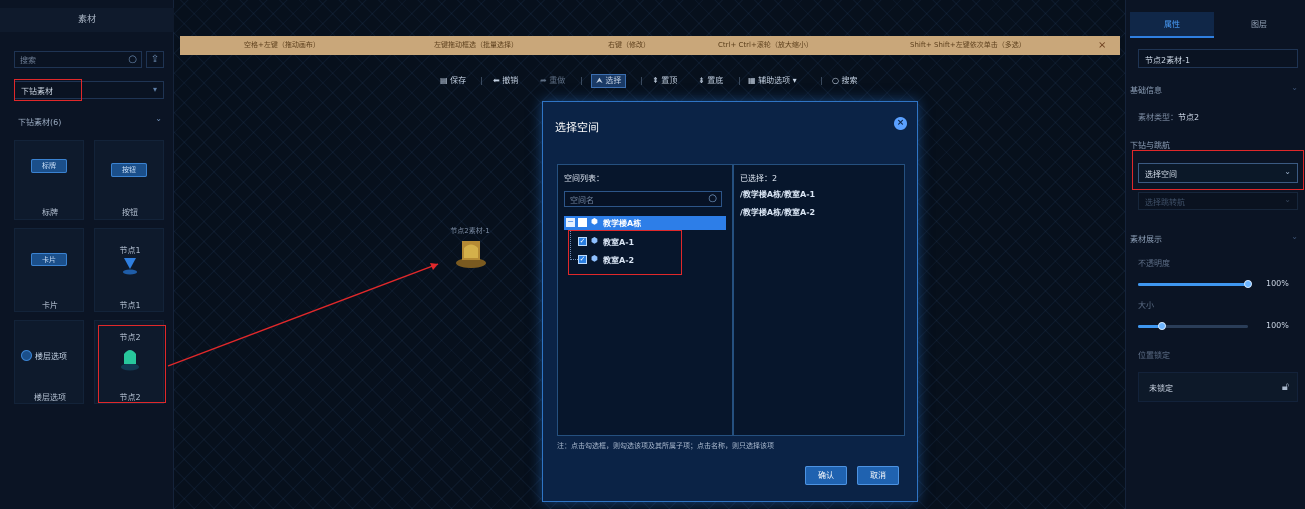  I want to click on asset-label-node1: 节点1, so click(130, 305).